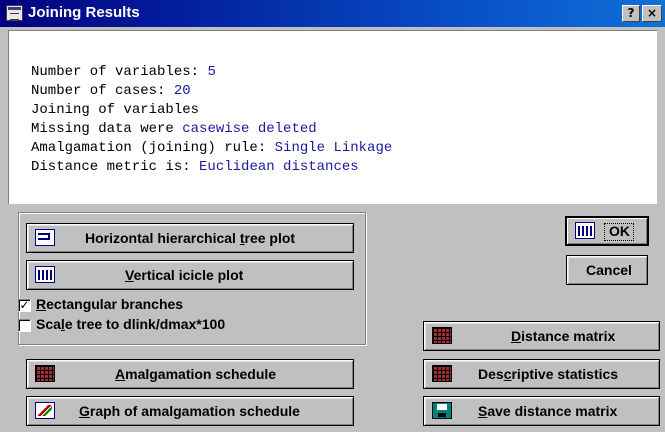  Describe the element at coordinates (24, 305) in the screenshot. I see `rectangular-branches-checkbox: ✓` at that location.